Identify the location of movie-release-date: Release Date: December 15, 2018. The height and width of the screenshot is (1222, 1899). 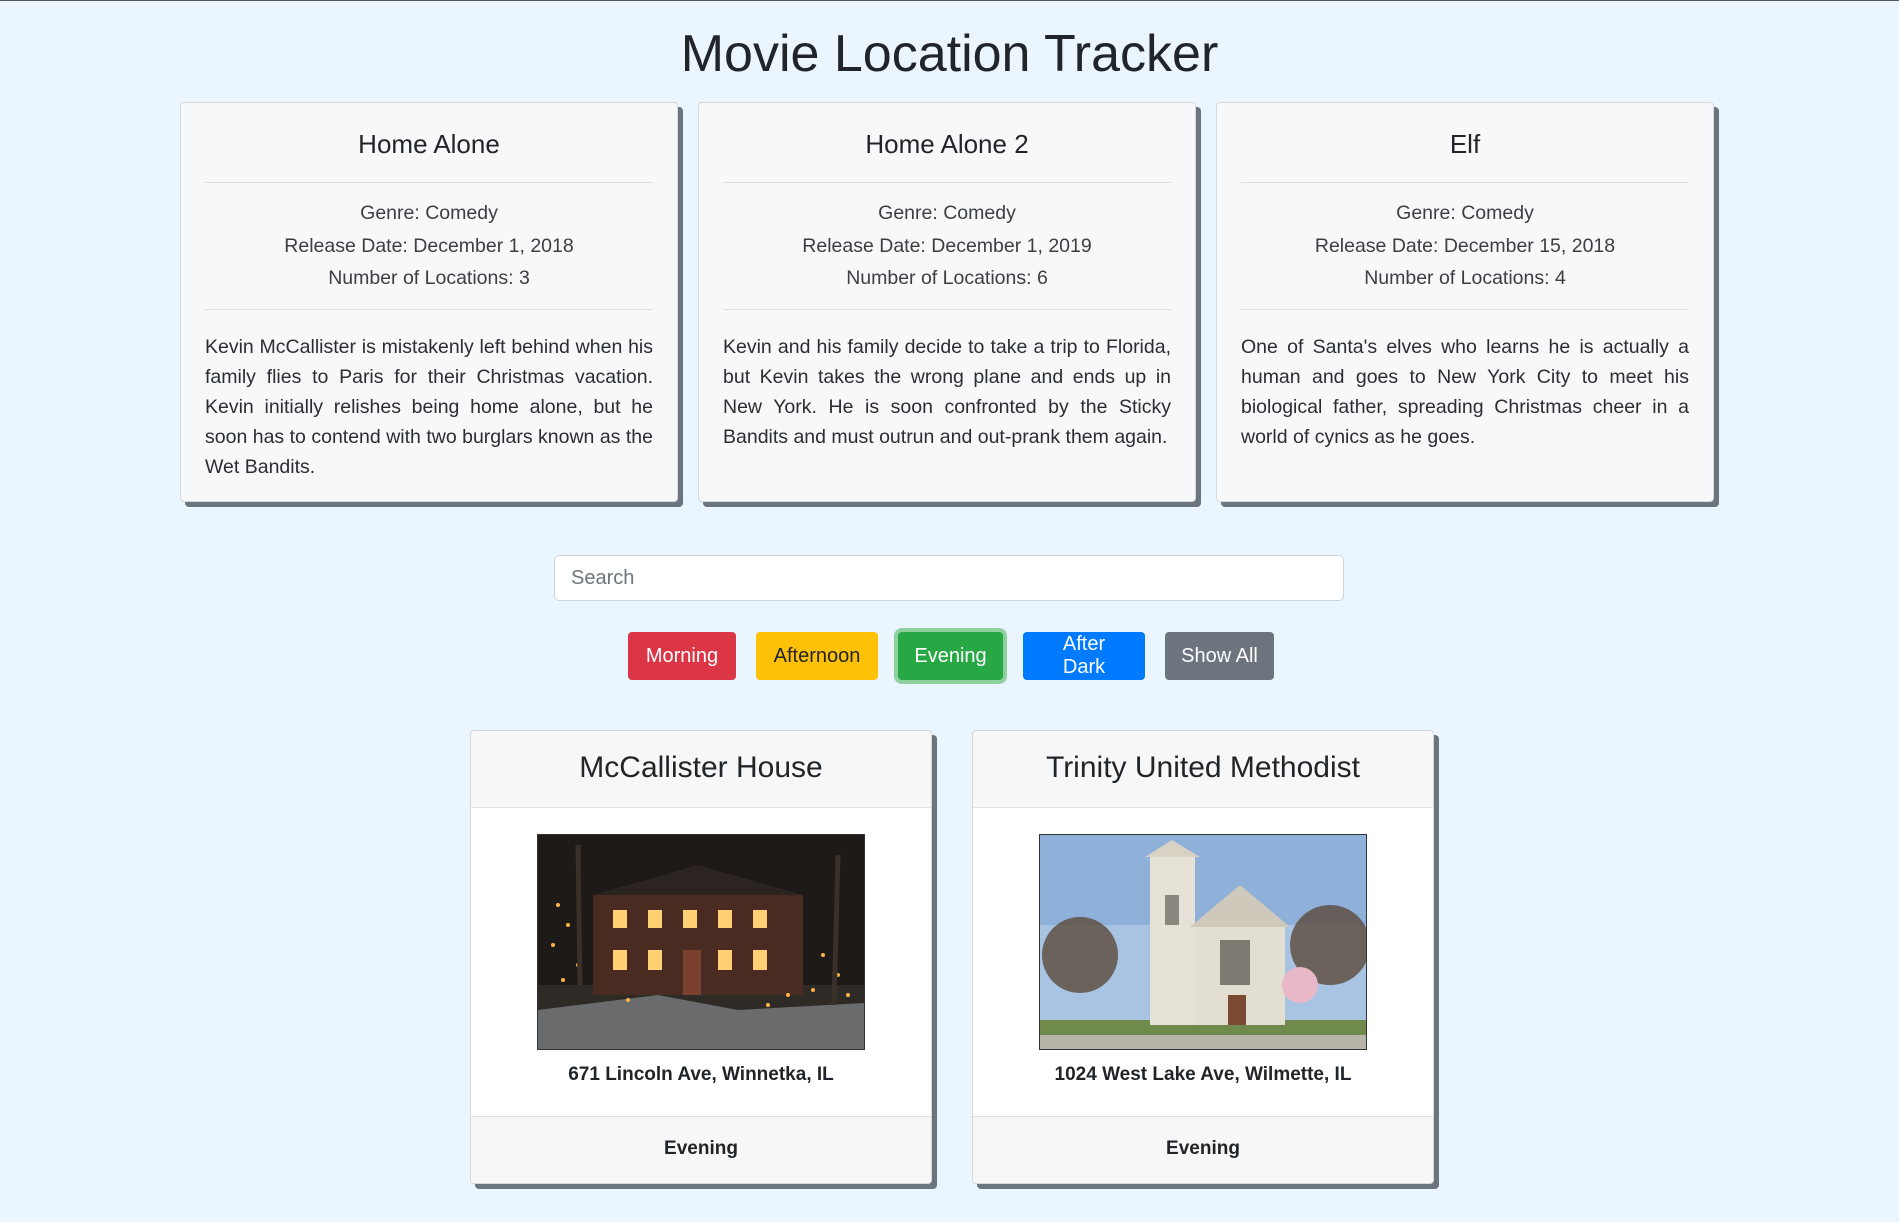
(1465, 245).